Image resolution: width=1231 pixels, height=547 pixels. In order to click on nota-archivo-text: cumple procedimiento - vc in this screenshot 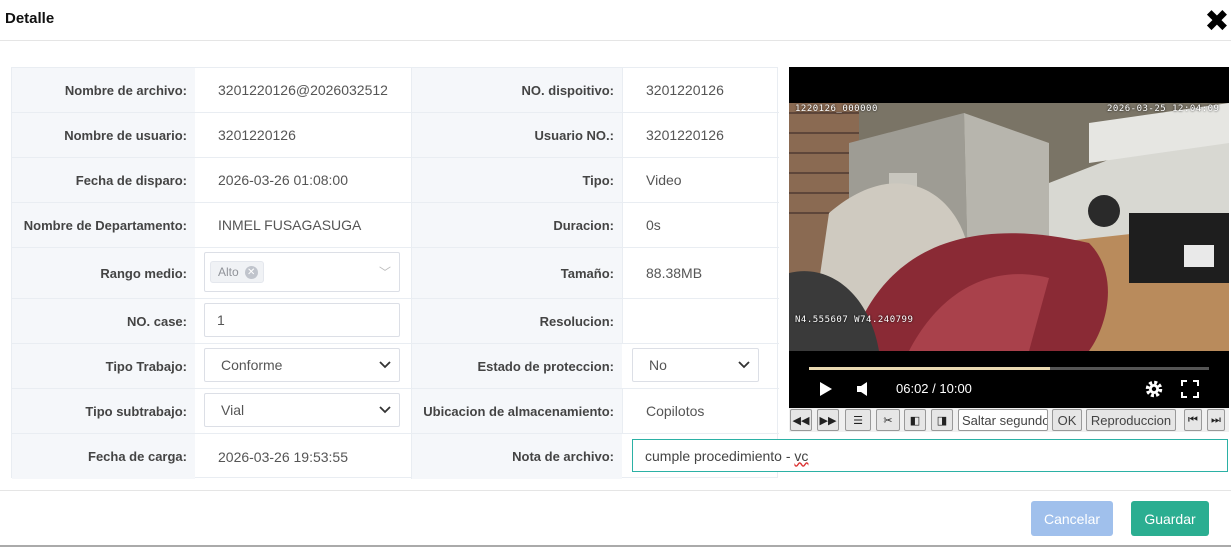, I will do `click(726, 456)`.